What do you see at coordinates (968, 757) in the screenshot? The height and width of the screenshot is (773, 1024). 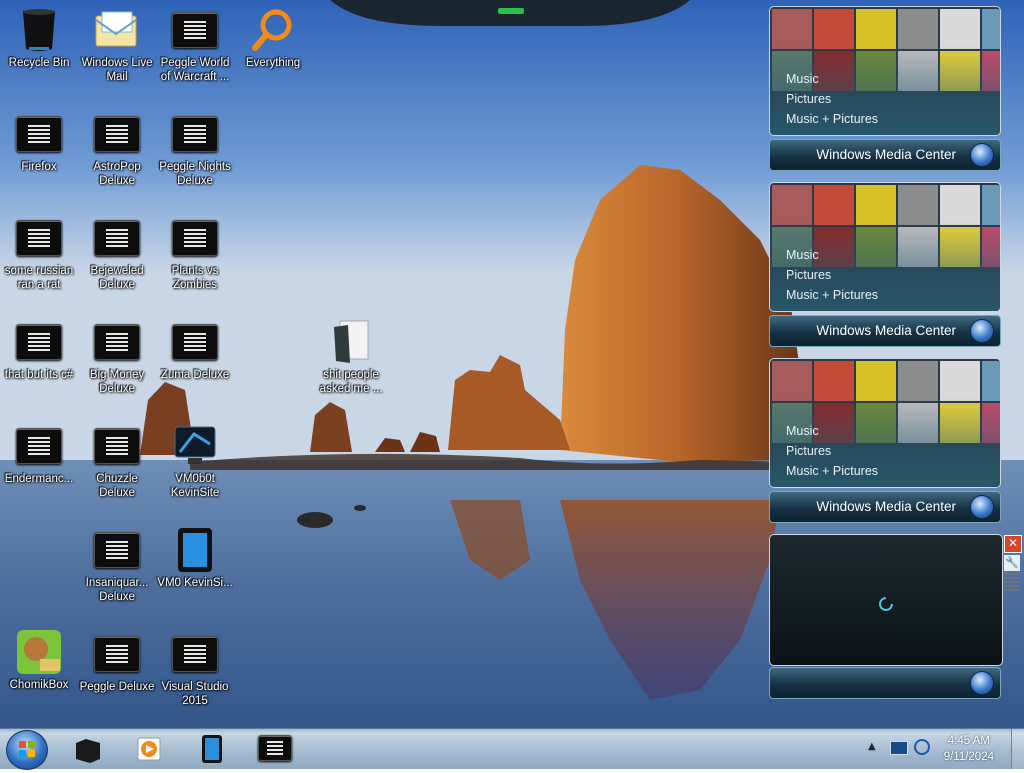 I see `clock-date: 9/11/2024` at bounding box center [968, 757].